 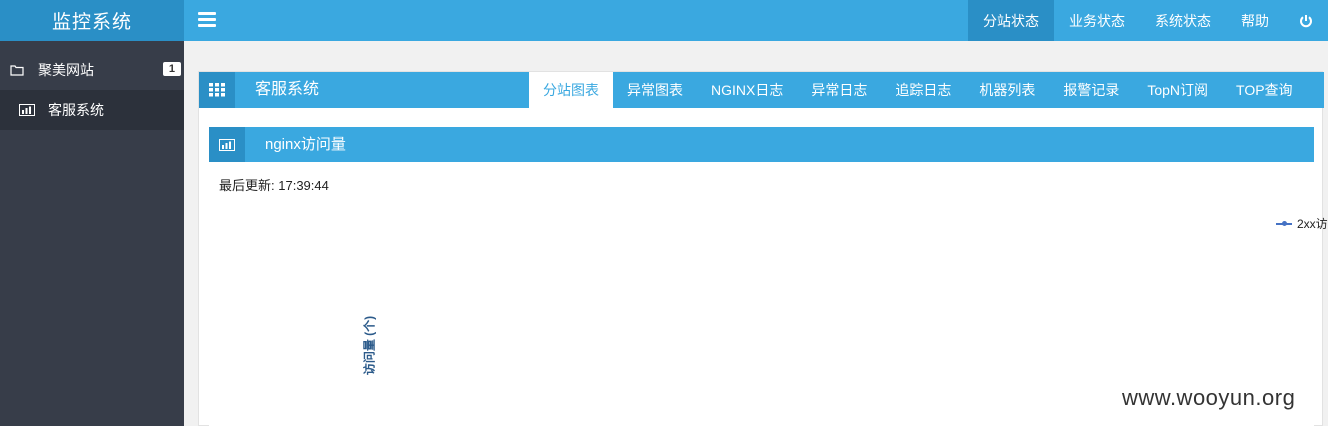 What do you see at coordinates (1312, 224) in the screenshot?
I see `legend-series-name: 2xx访` at bounding box center [1312, 224].